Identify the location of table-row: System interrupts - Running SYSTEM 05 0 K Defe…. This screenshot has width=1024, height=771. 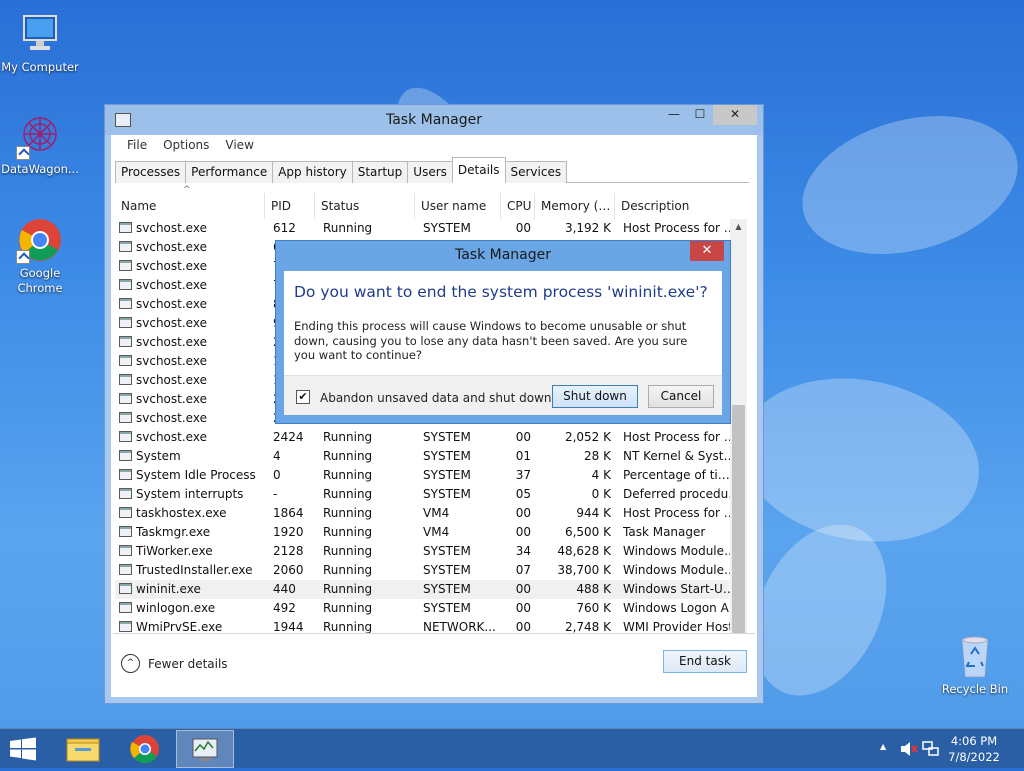
(428, 494).